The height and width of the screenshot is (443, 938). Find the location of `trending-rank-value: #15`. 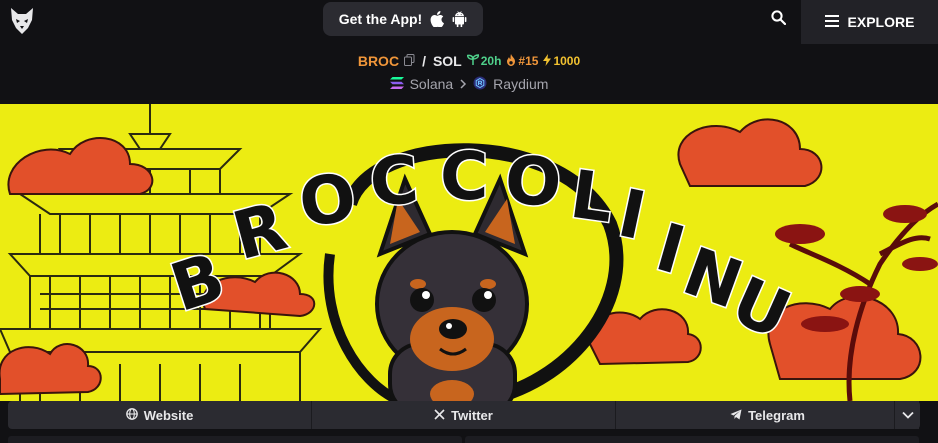

trending-rank-value: #15 is located at coordinates (528, 61).